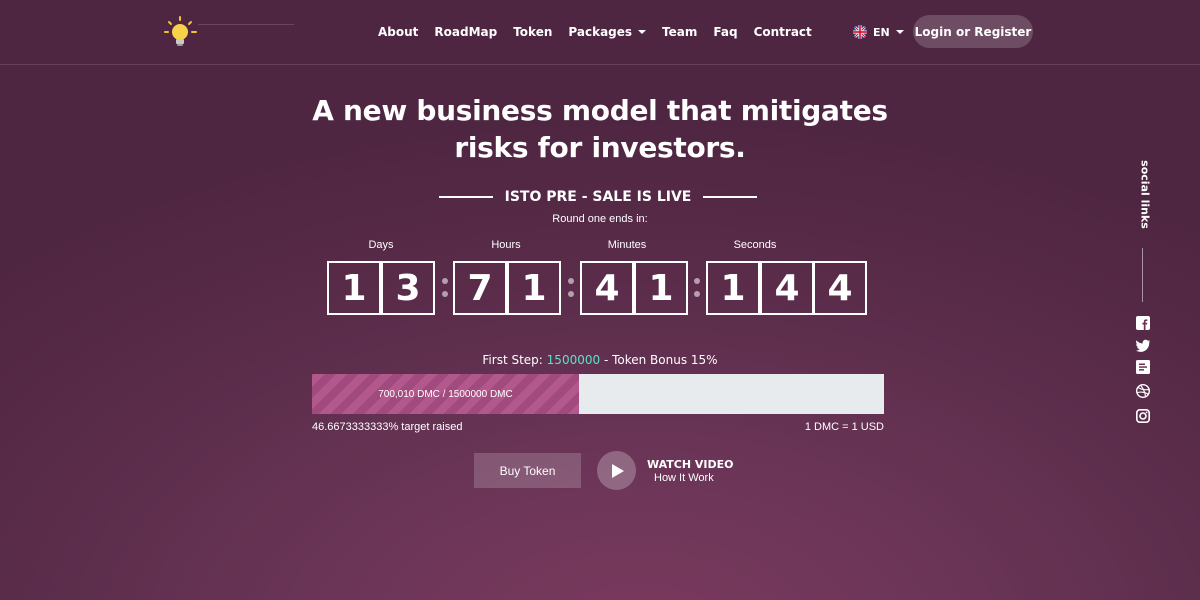 This screenshot has width=1200, height=600. I want to click on nav-label: Token, so click(533, 32).